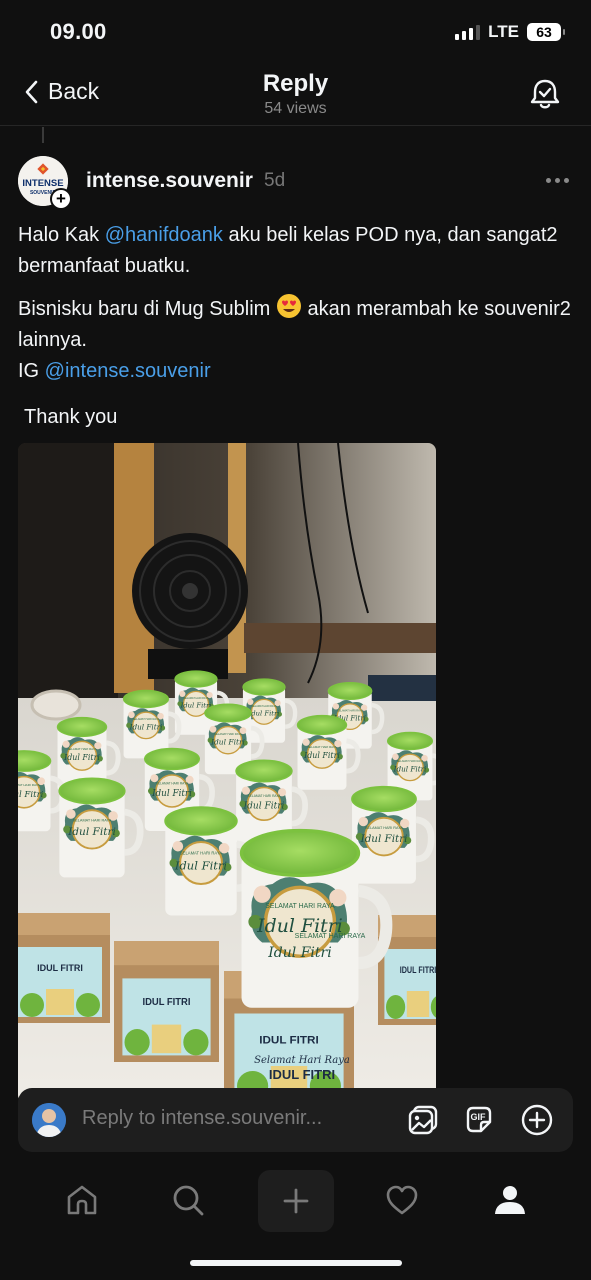  I want to click on page-title: Reply, so click(295, 83).